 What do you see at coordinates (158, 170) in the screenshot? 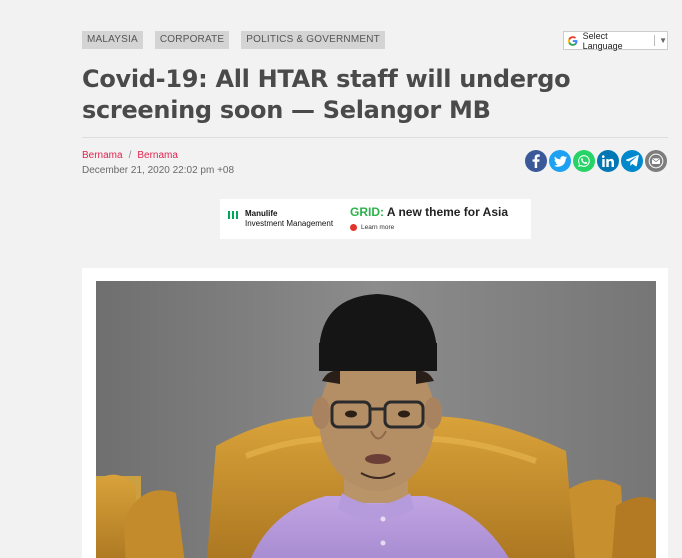
I see `publish-date: December 21, 2020 22:02 pm +08` at bounding box center [158, 170].